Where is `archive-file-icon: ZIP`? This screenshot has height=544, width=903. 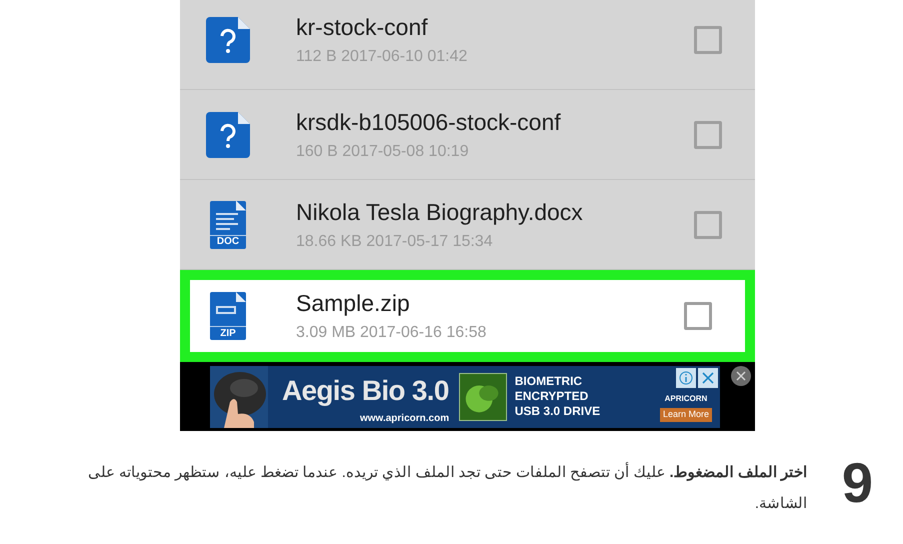
archive-file-icon: ZIP is located at coordinates (228, 316).